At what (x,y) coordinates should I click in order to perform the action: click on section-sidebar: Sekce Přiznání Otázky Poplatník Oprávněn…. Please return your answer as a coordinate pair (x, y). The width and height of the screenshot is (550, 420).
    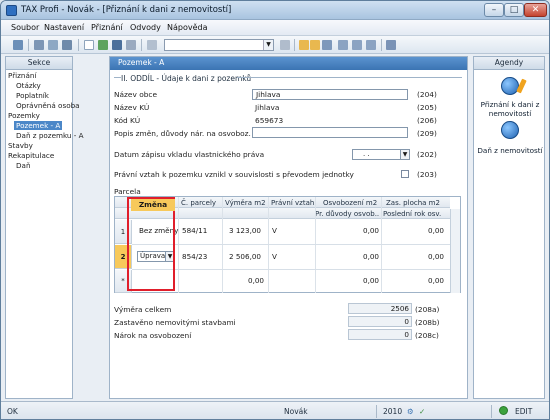
    Looking at the image, I should click on (44, 227).